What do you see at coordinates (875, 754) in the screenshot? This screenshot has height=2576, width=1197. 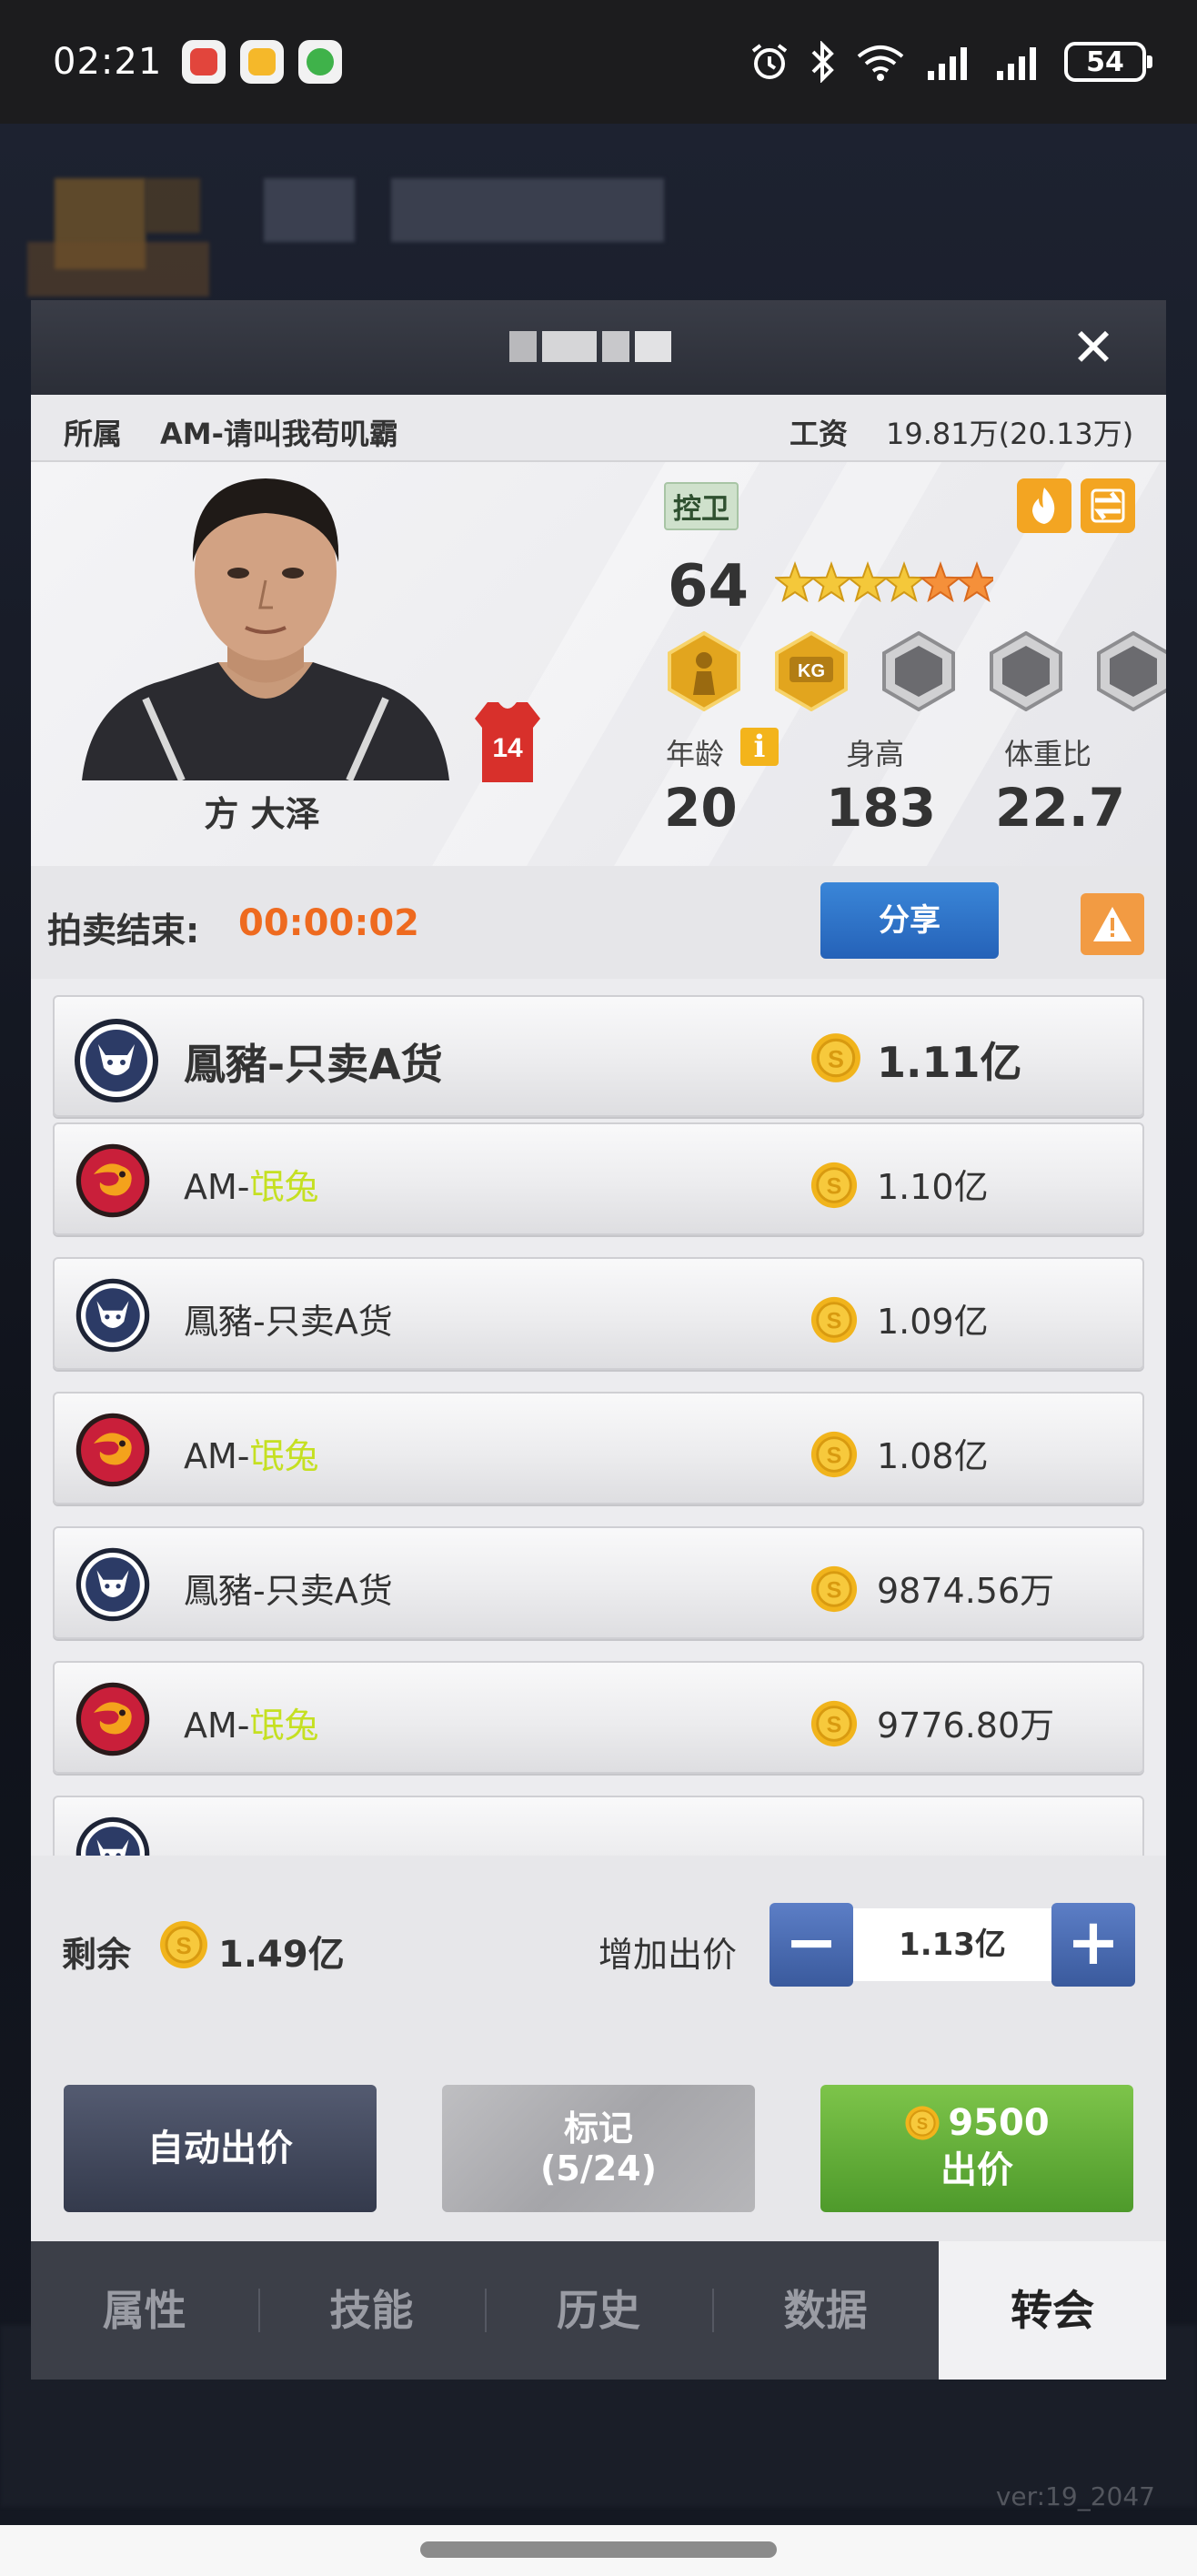 I see `height-label: 身高` at bounding box center [875, 754].